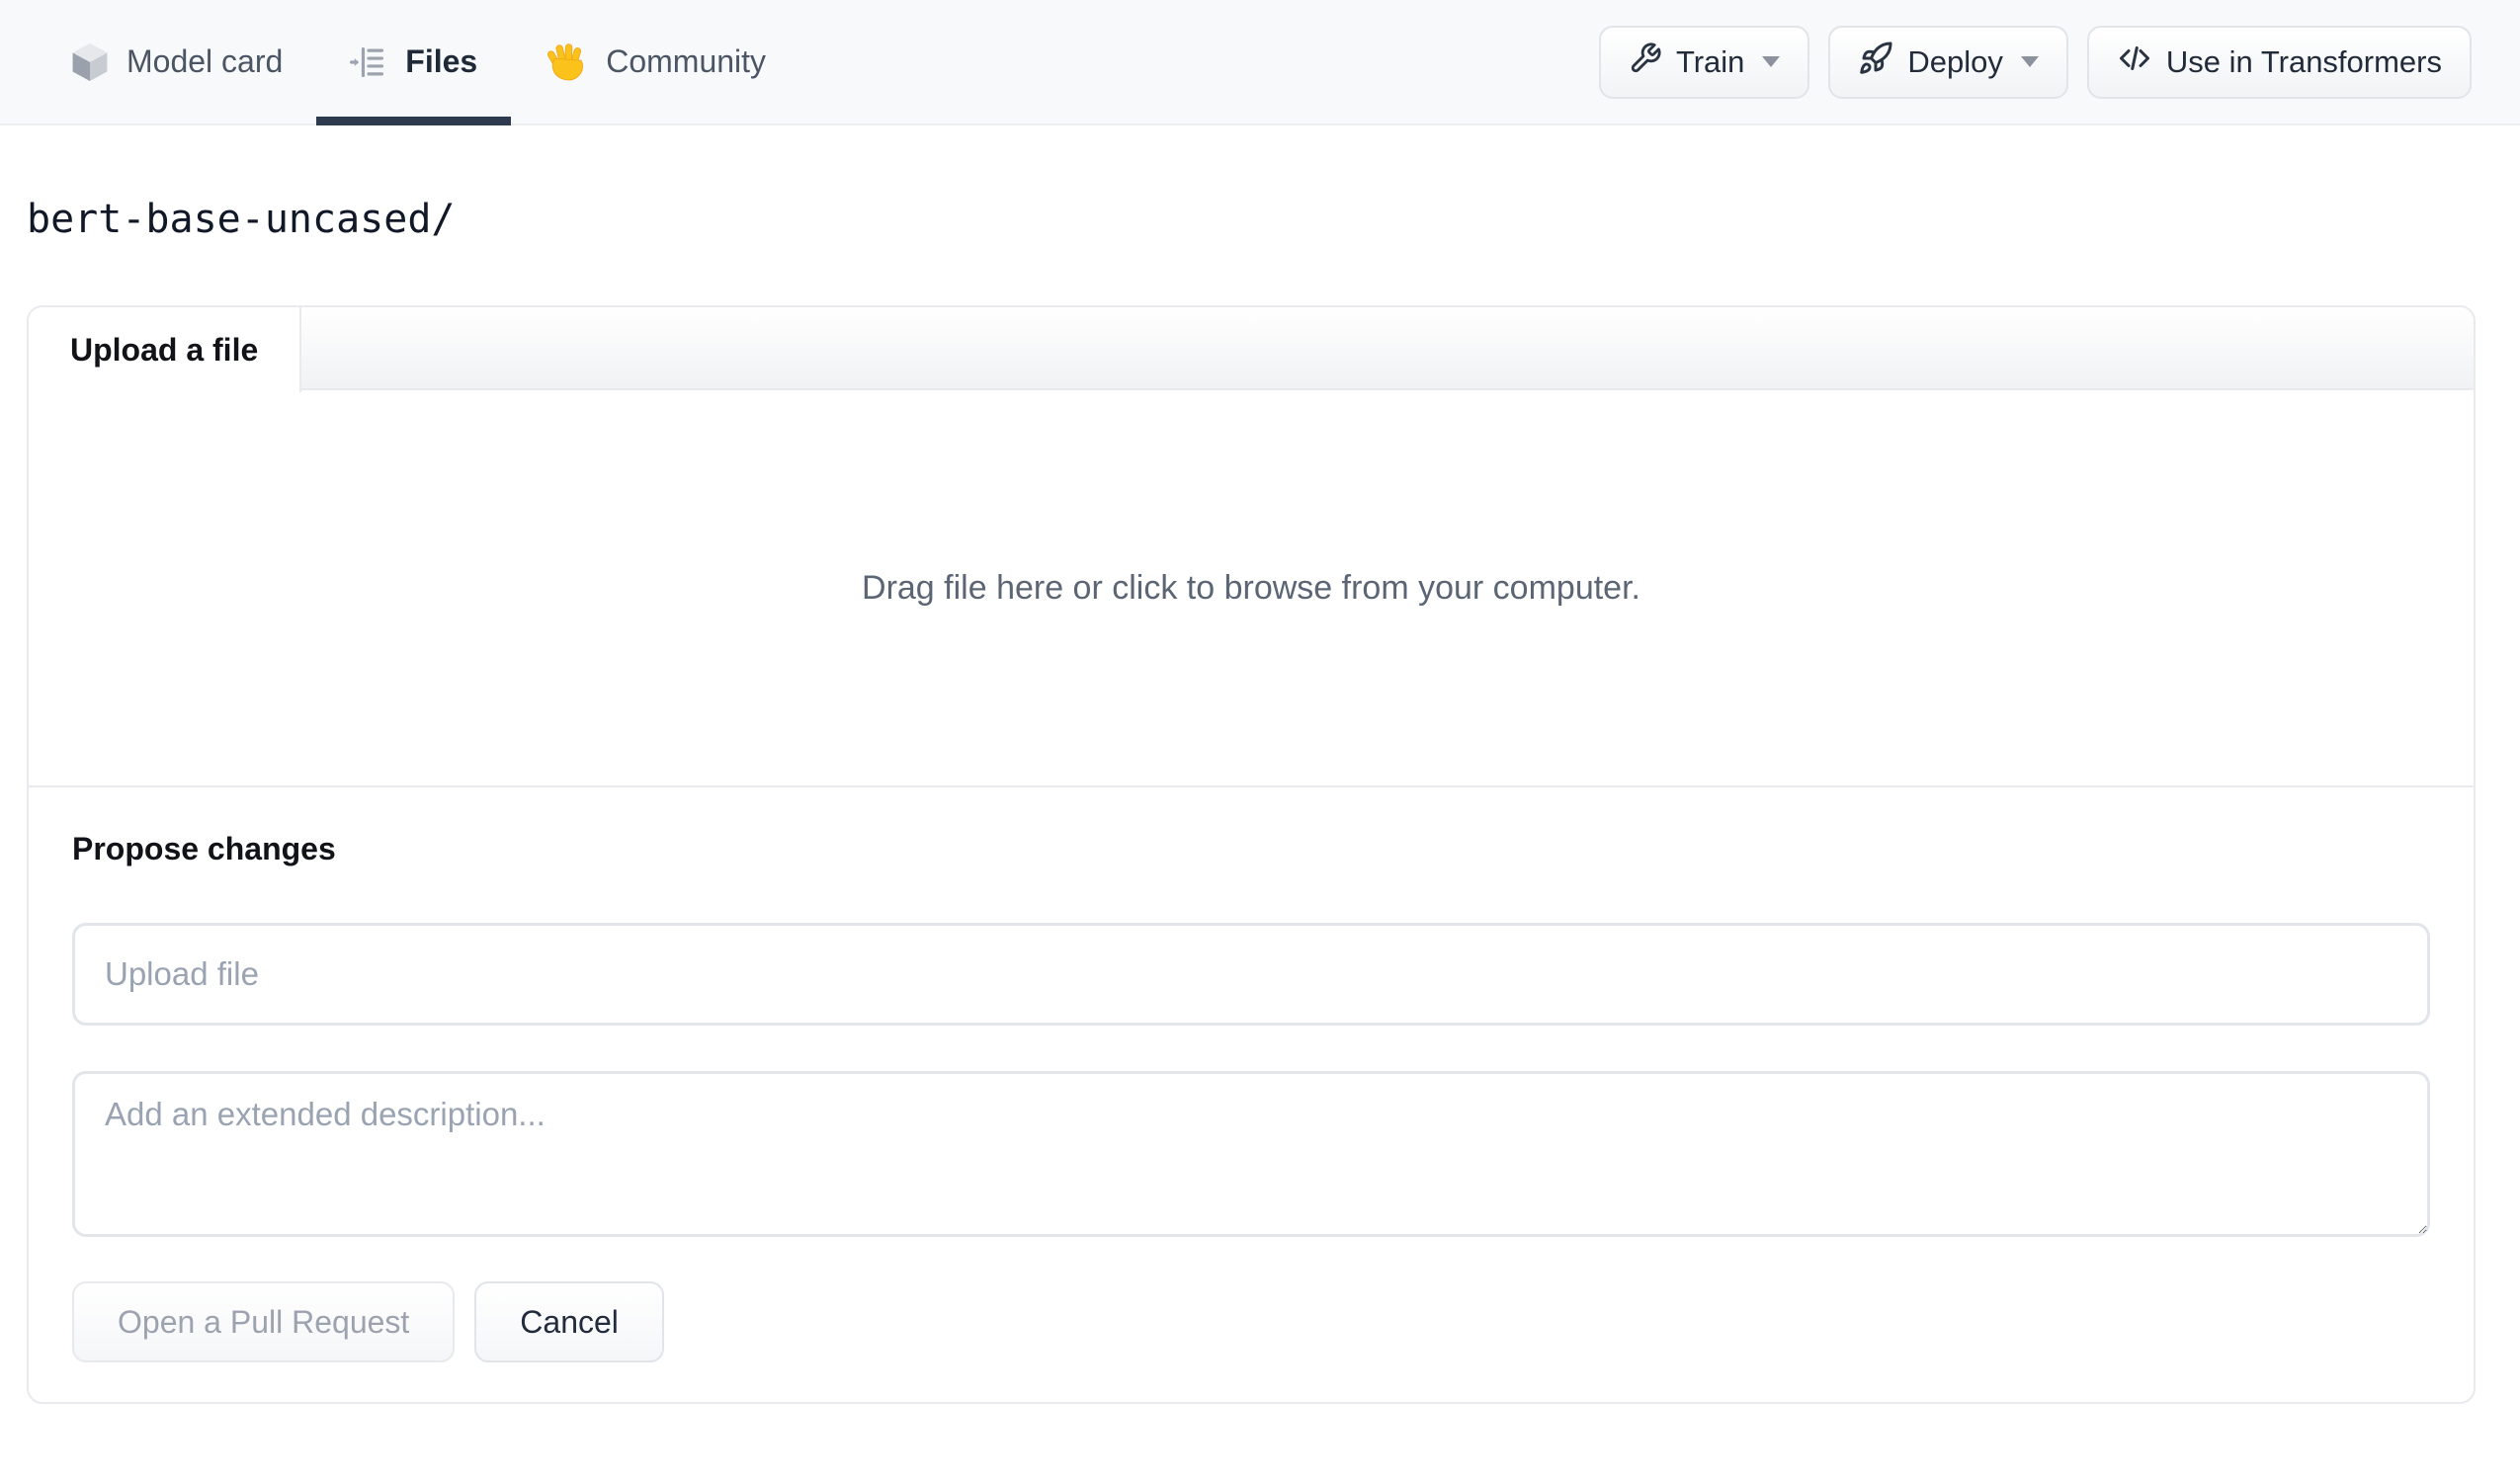 This screenshot has width=2520, height=1482. I want to click on repo-action-buttons: Train Deploy Use in Transformers, so click(2035, 62).